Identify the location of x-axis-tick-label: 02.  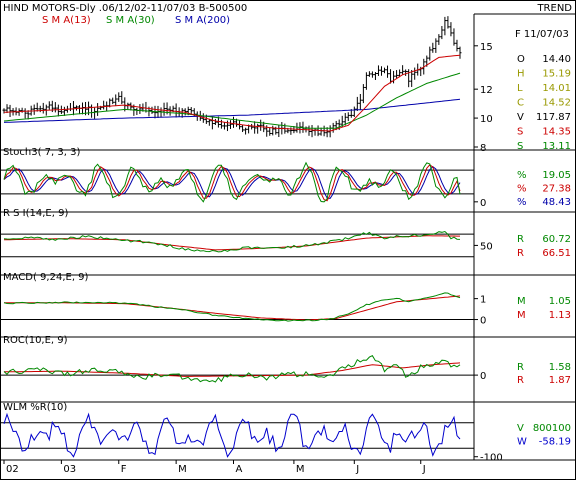
(12, 469).